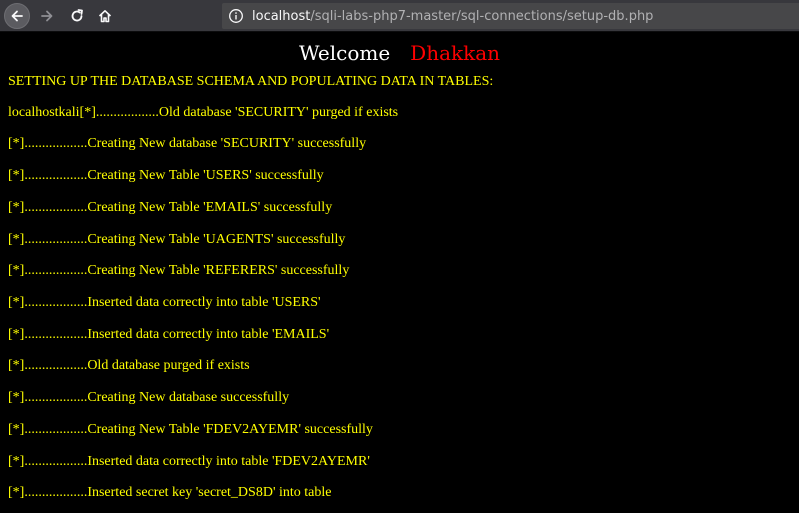  What do you see at coordinates (281, 16) in the screenshot?
I see `url-host: localhost` at bounding box center [281, 16].